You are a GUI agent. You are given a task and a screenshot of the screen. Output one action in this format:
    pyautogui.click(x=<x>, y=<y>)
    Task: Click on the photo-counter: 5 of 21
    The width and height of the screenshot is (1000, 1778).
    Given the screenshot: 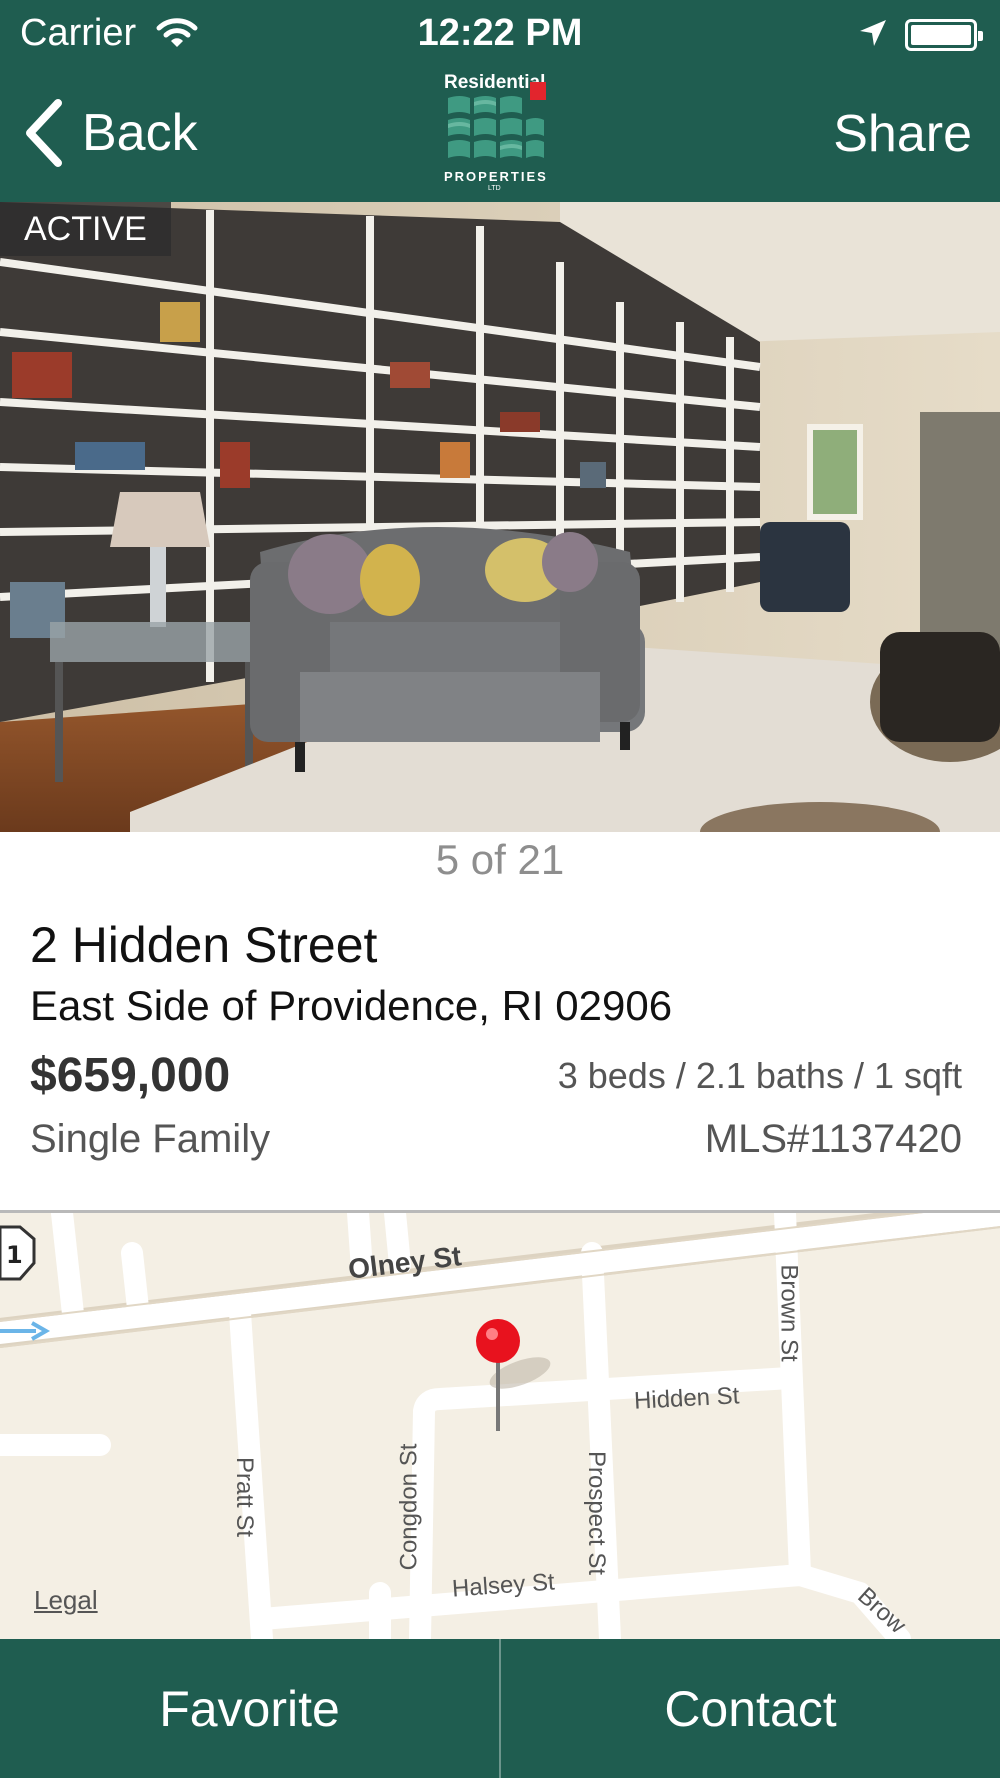 What is the action you would take?
    pyautogui.click(x=500, y=859)
    